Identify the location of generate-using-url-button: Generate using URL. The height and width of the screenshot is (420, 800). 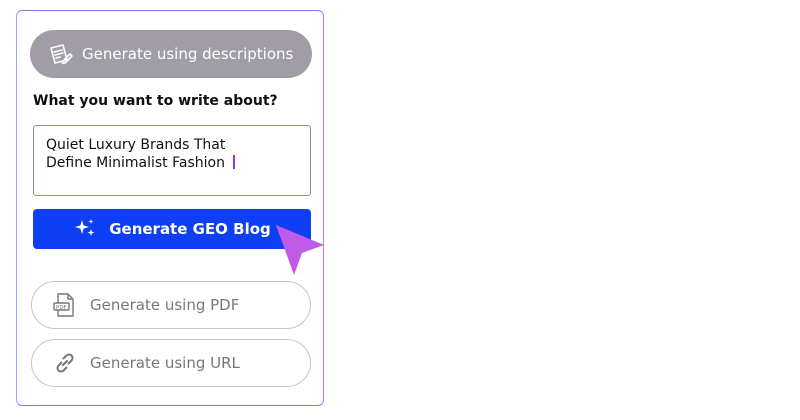
(171, 363).